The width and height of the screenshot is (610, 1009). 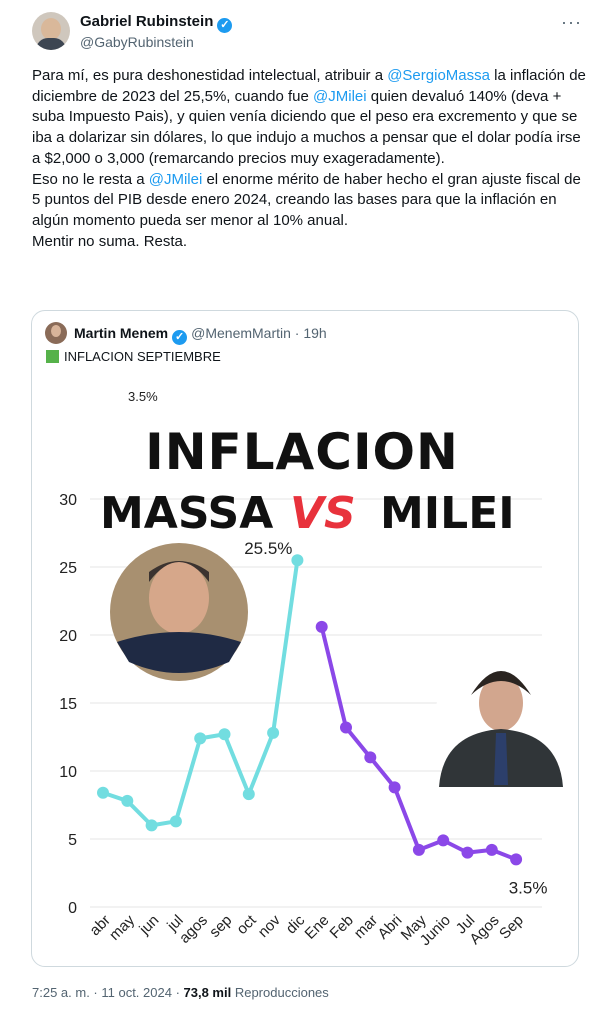 I want to click on text-segment: Eso no le resta a, so click(x=90, y=179).